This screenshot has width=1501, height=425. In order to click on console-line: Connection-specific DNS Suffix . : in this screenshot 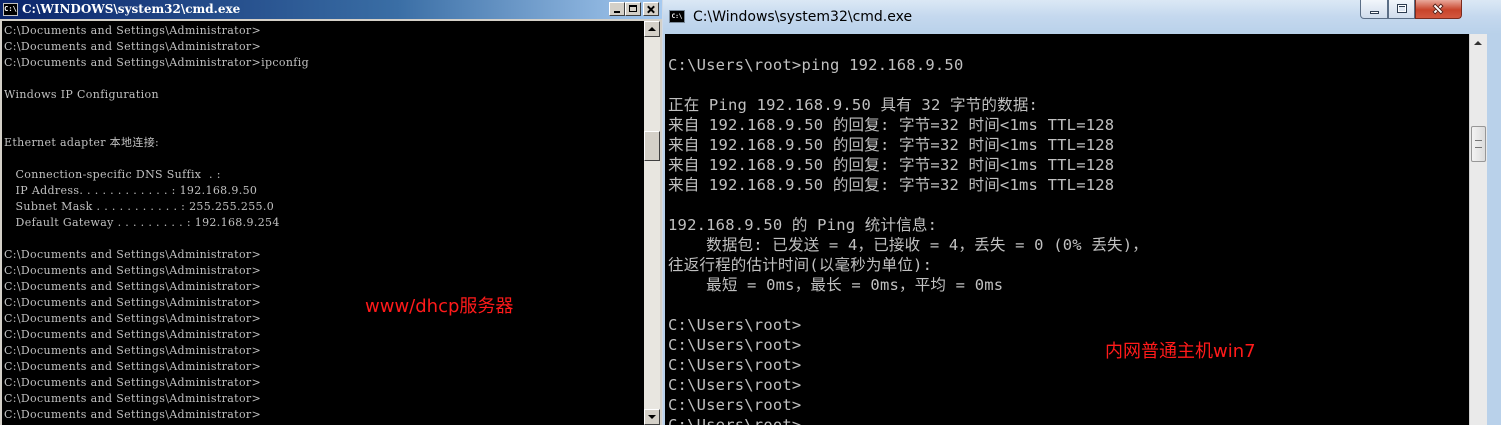, I will do `click(112, 174)`.